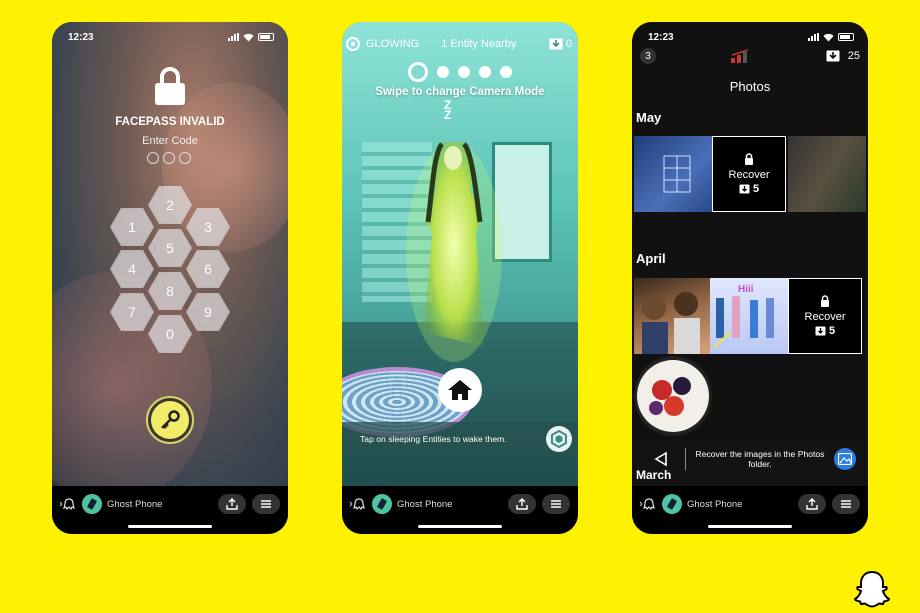 The height and width of the screenshot is (613, 920). I want to click on swipe-hint: Swipe to change Camera Mode, so click(460, 92).